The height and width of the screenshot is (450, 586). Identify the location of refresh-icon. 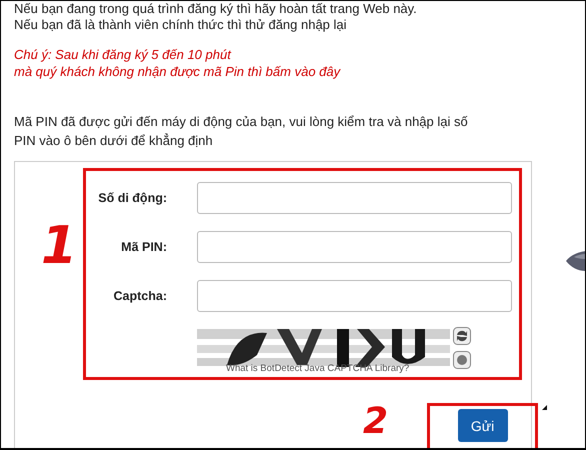
(462, 336).